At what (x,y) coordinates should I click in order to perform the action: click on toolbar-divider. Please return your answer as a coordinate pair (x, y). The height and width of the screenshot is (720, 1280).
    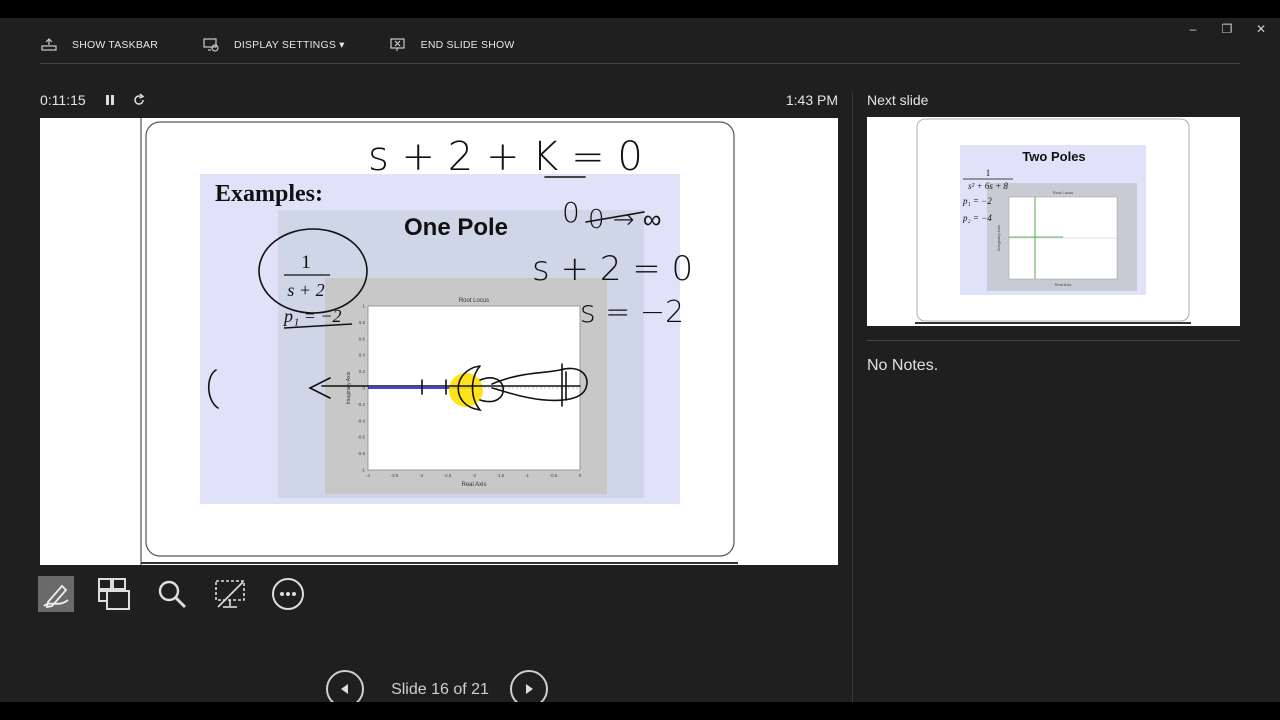
    Looking at the image, I should click on (640, 63).